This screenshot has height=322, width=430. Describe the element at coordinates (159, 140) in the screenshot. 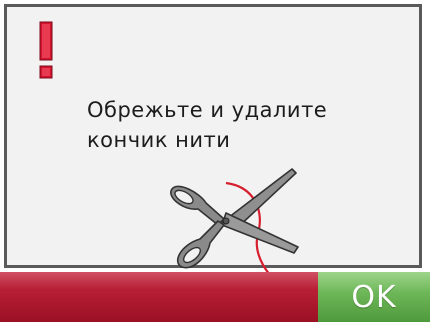

I see `message-line-2: кончик нити` at that location.